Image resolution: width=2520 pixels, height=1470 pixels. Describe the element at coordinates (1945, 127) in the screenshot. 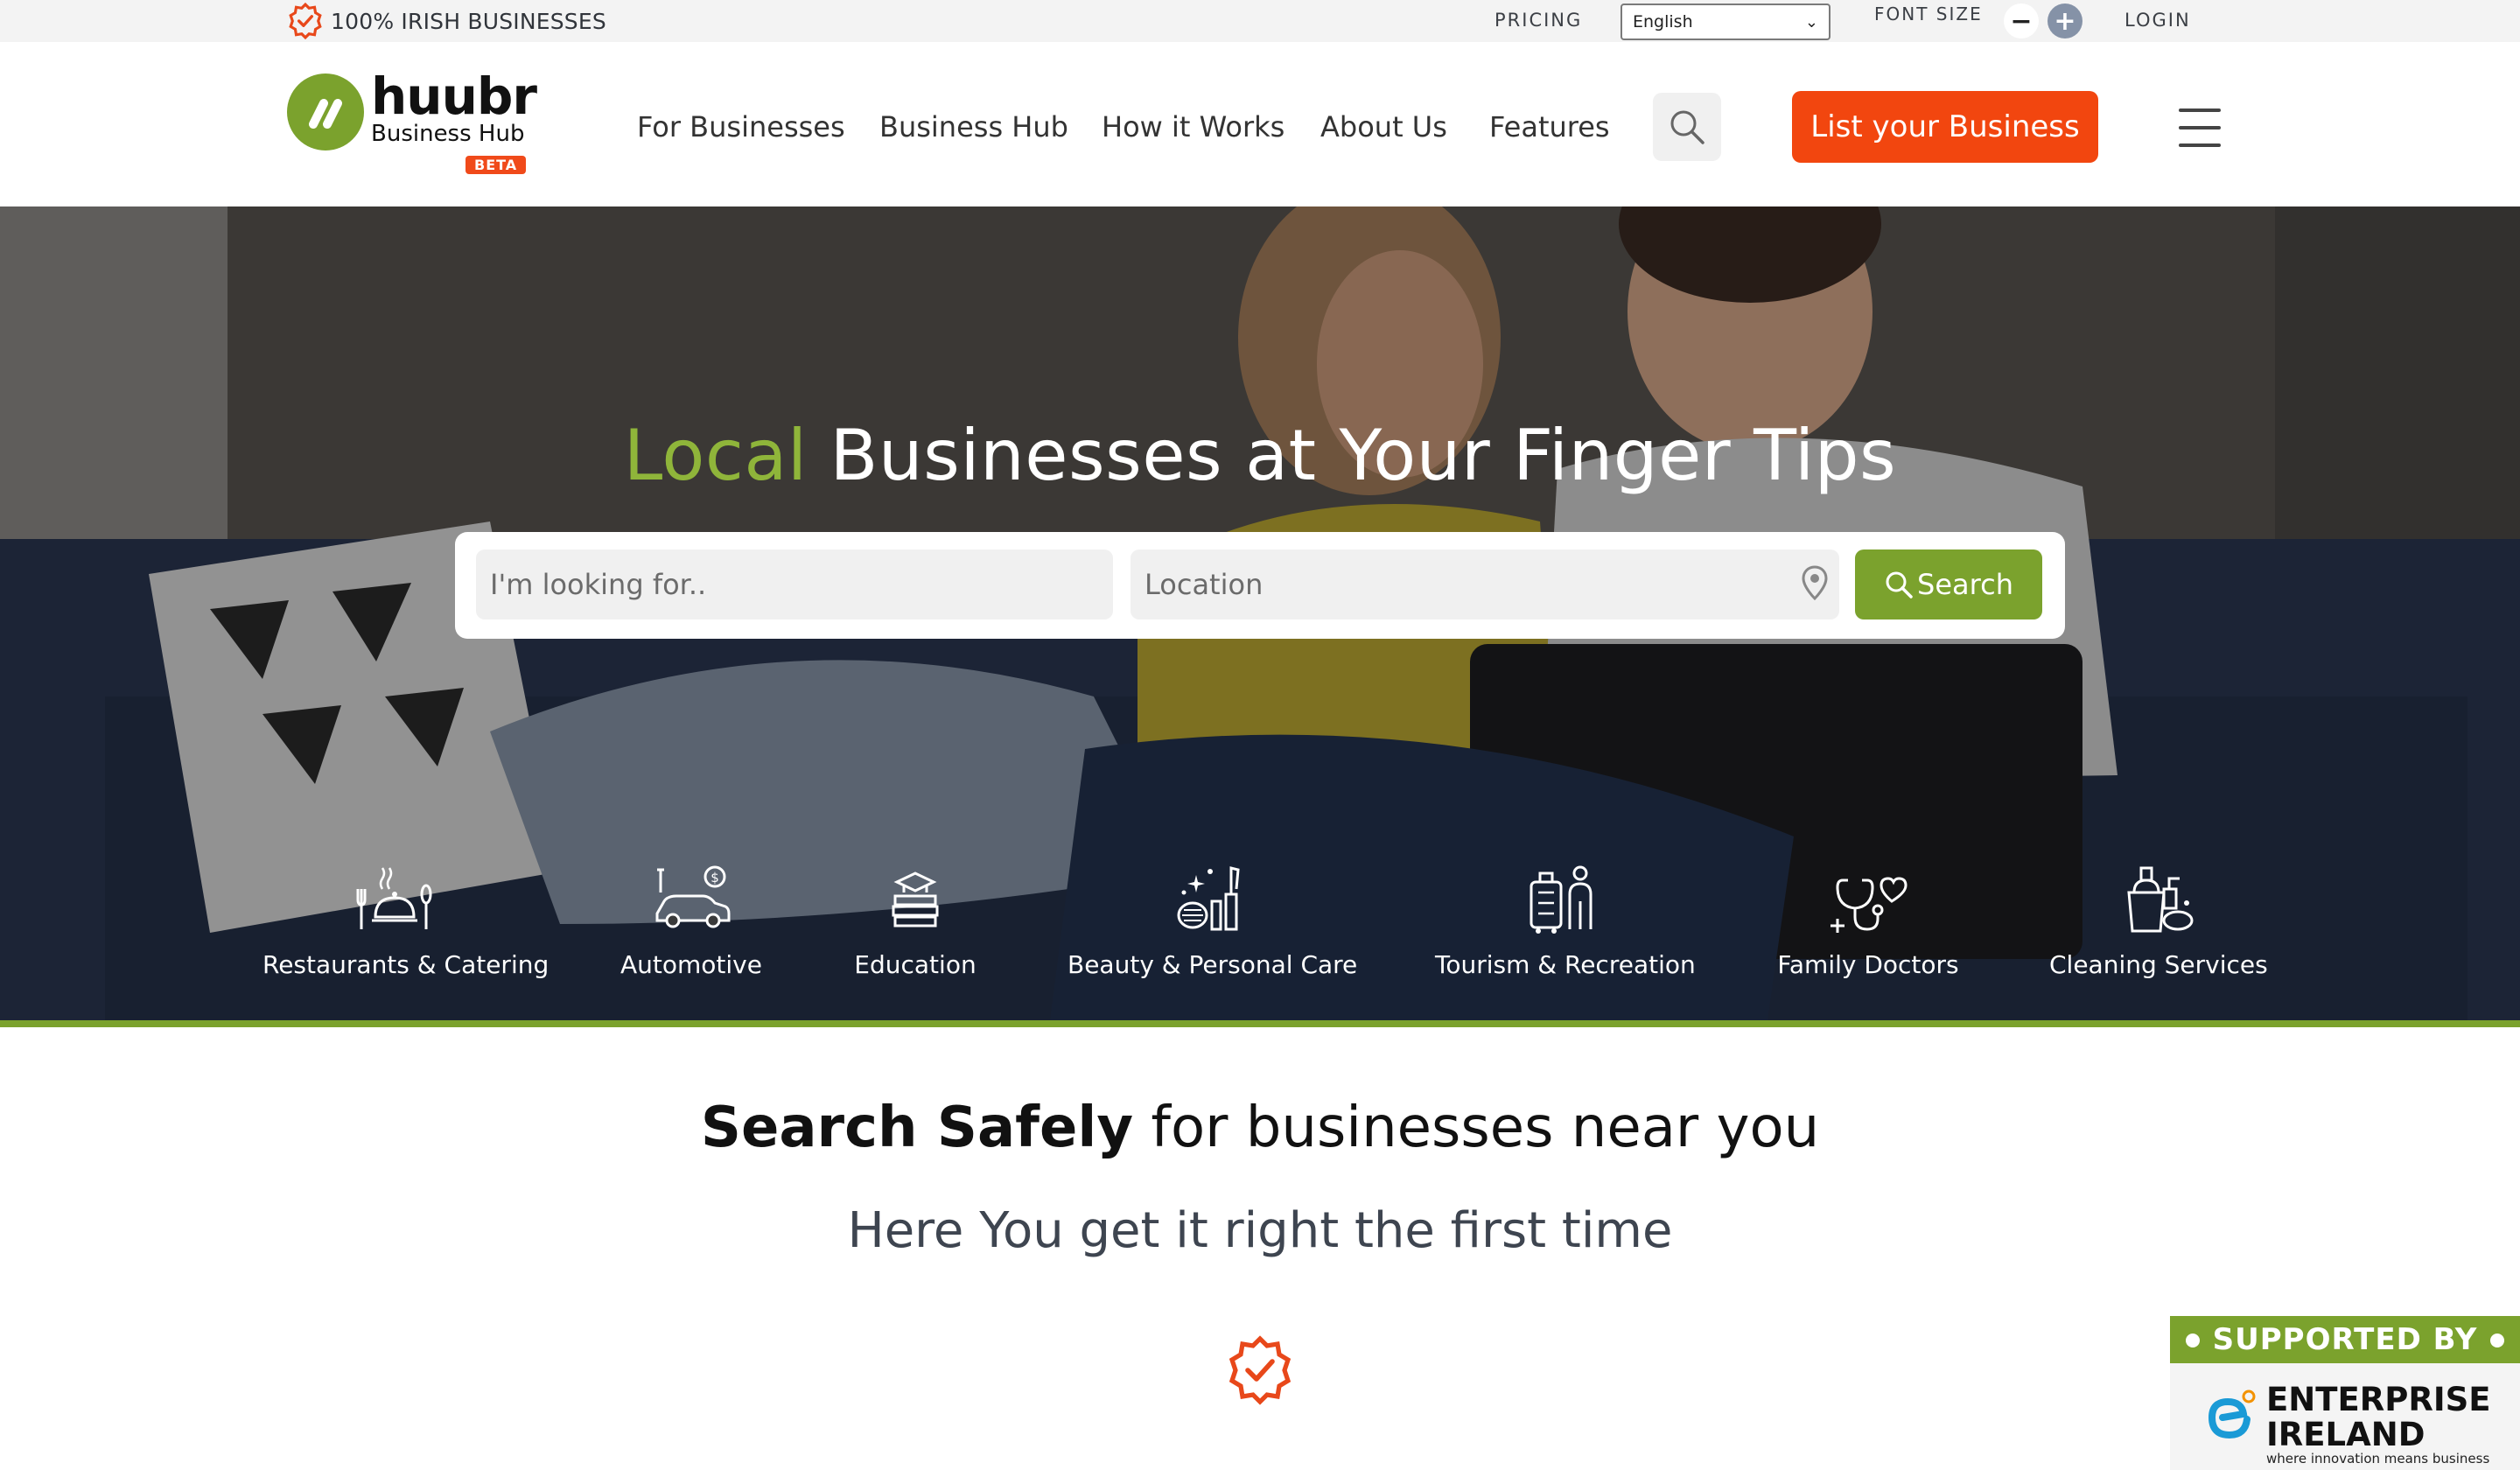

I see `list-business-button: List your Business` at that location.